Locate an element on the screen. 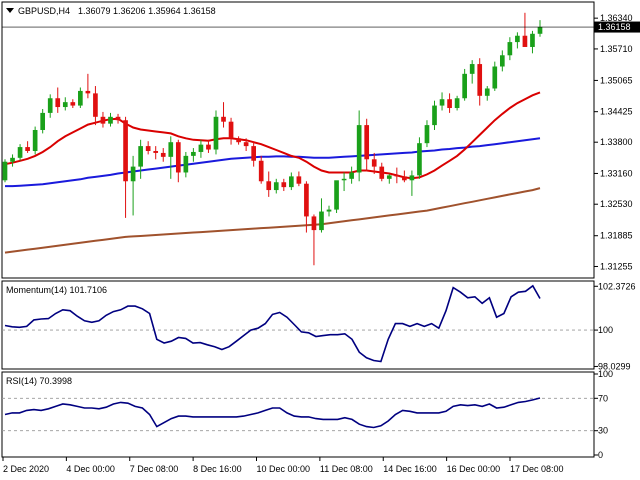  price-tick-label: 1.33800 is located at coordinates (616, 142).